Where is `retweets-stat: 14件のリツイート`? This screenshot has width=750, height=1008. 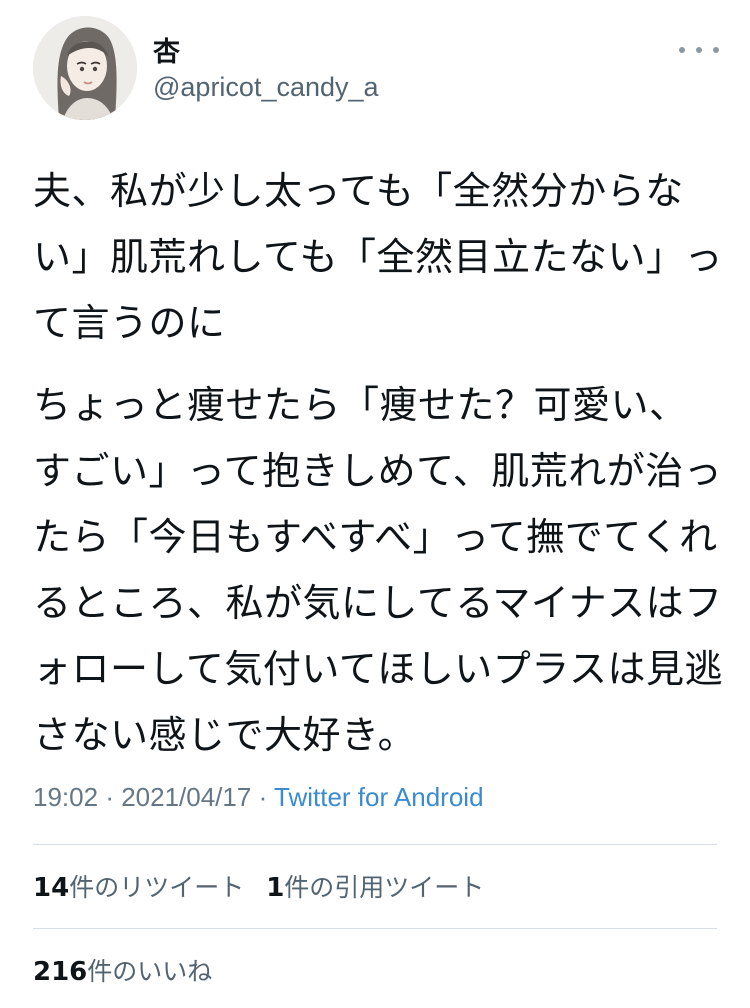 retweets-stat: 14件のリツイート is located at coordinates (139, 888).